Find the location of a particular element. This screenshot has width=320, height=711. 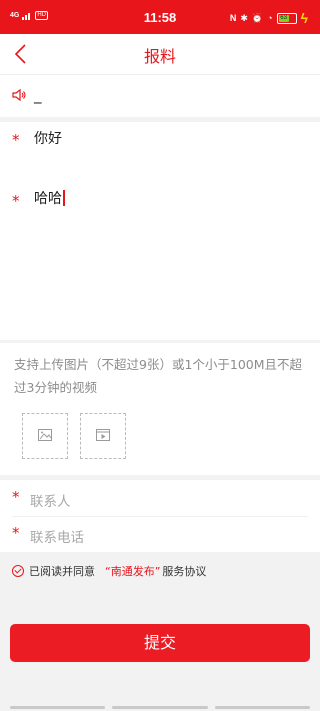

agree-checkbox is located at coordinates (18, 571).